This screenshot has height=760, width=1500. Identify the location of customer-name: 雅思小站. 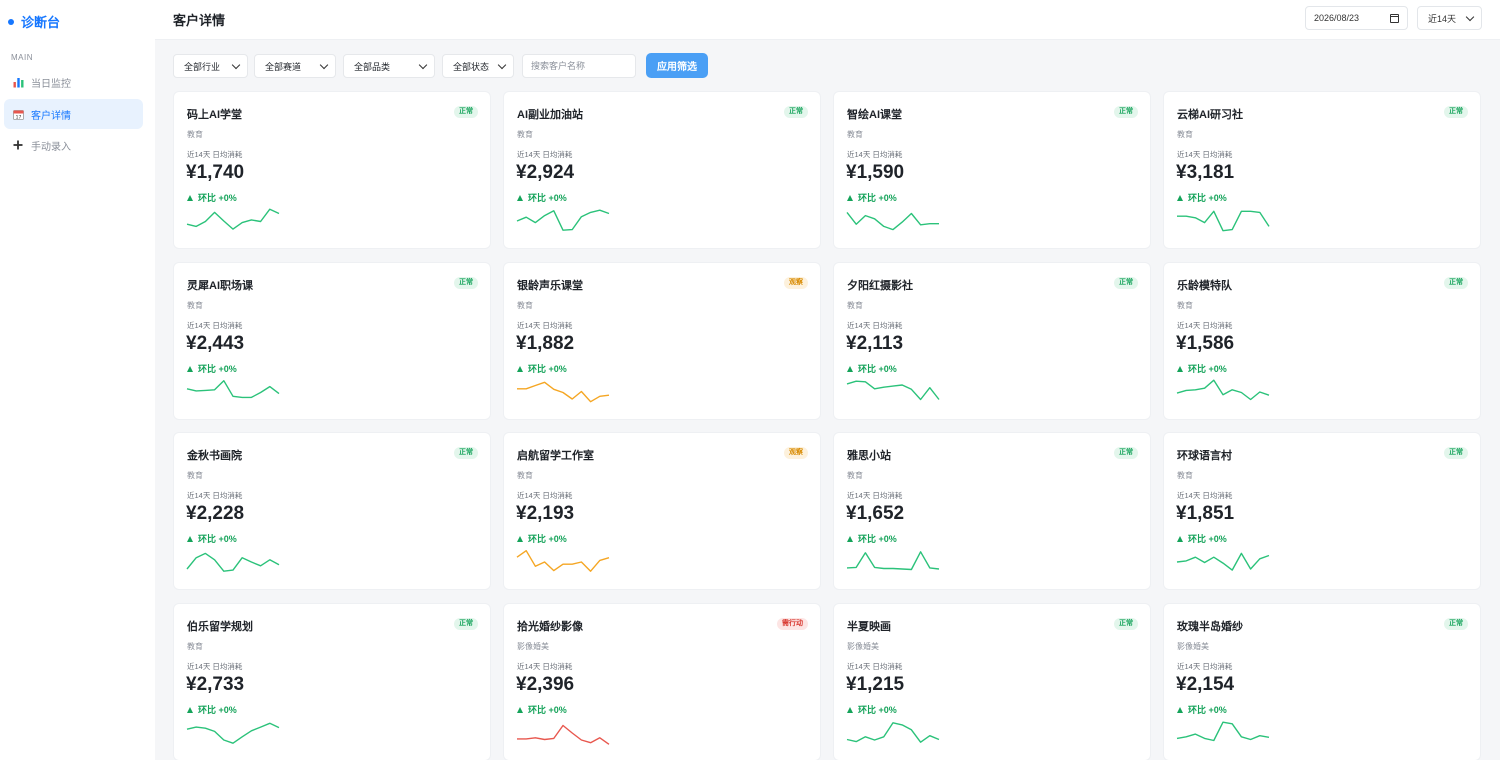
(869, 455).